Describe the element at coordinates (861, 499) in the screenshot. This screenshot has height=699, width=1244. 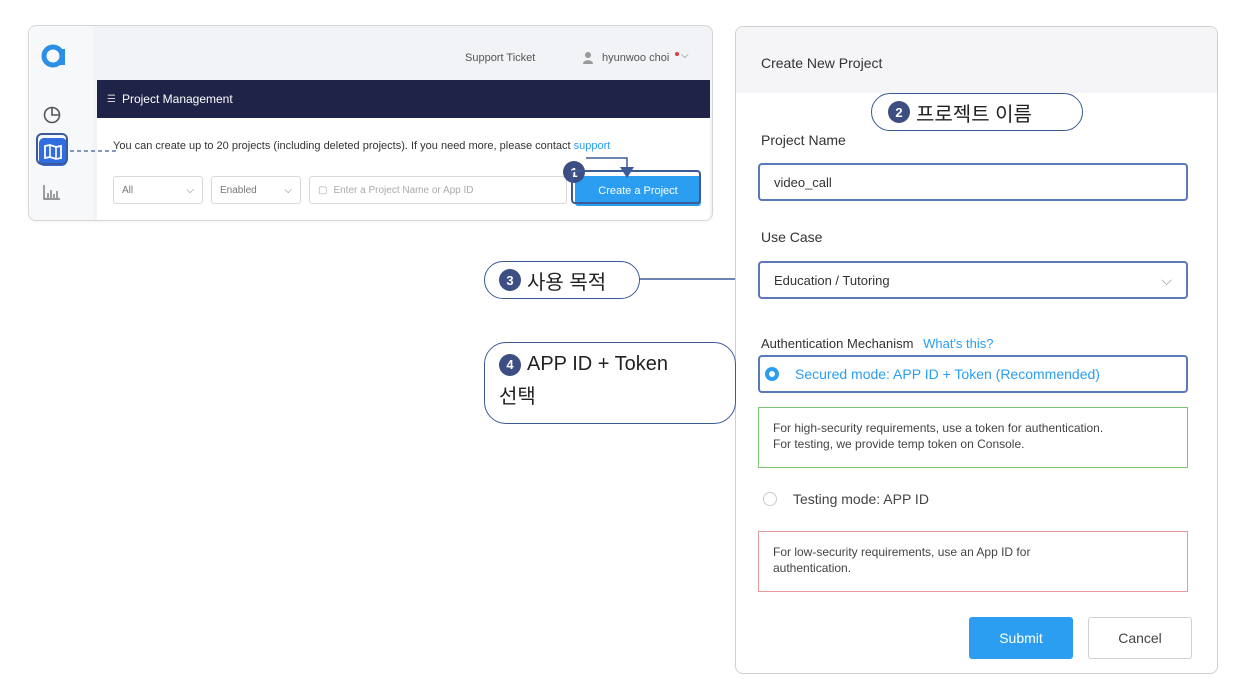
I see `testing-mode-label: Testing mode: APP ID` at that location.